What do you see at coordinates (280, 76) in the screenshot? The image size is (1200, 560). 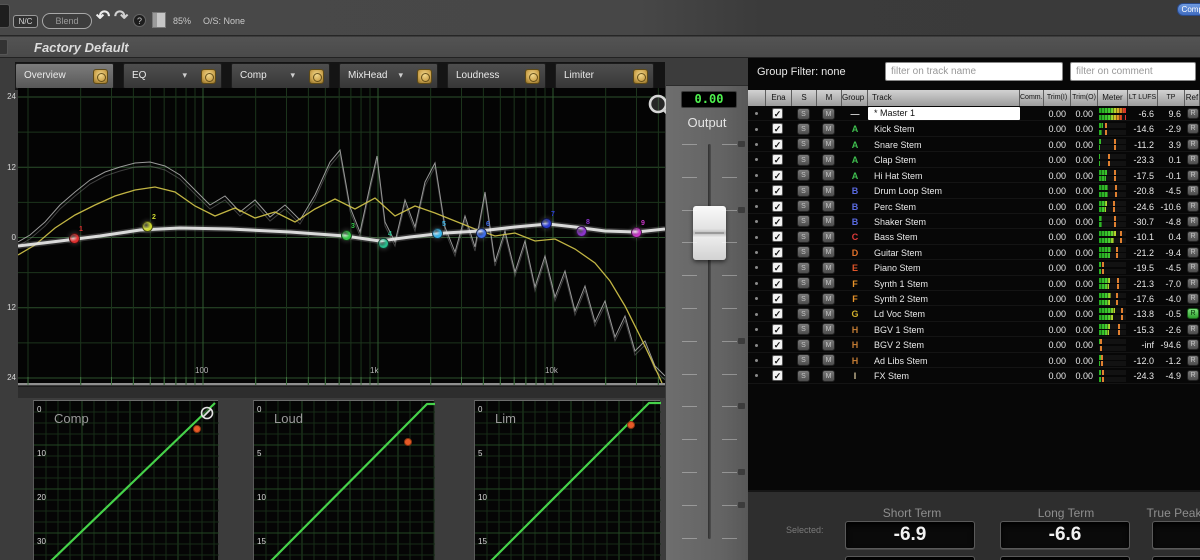 I see `tab-comp: Comp ▾` at bounding box center [280, 76].